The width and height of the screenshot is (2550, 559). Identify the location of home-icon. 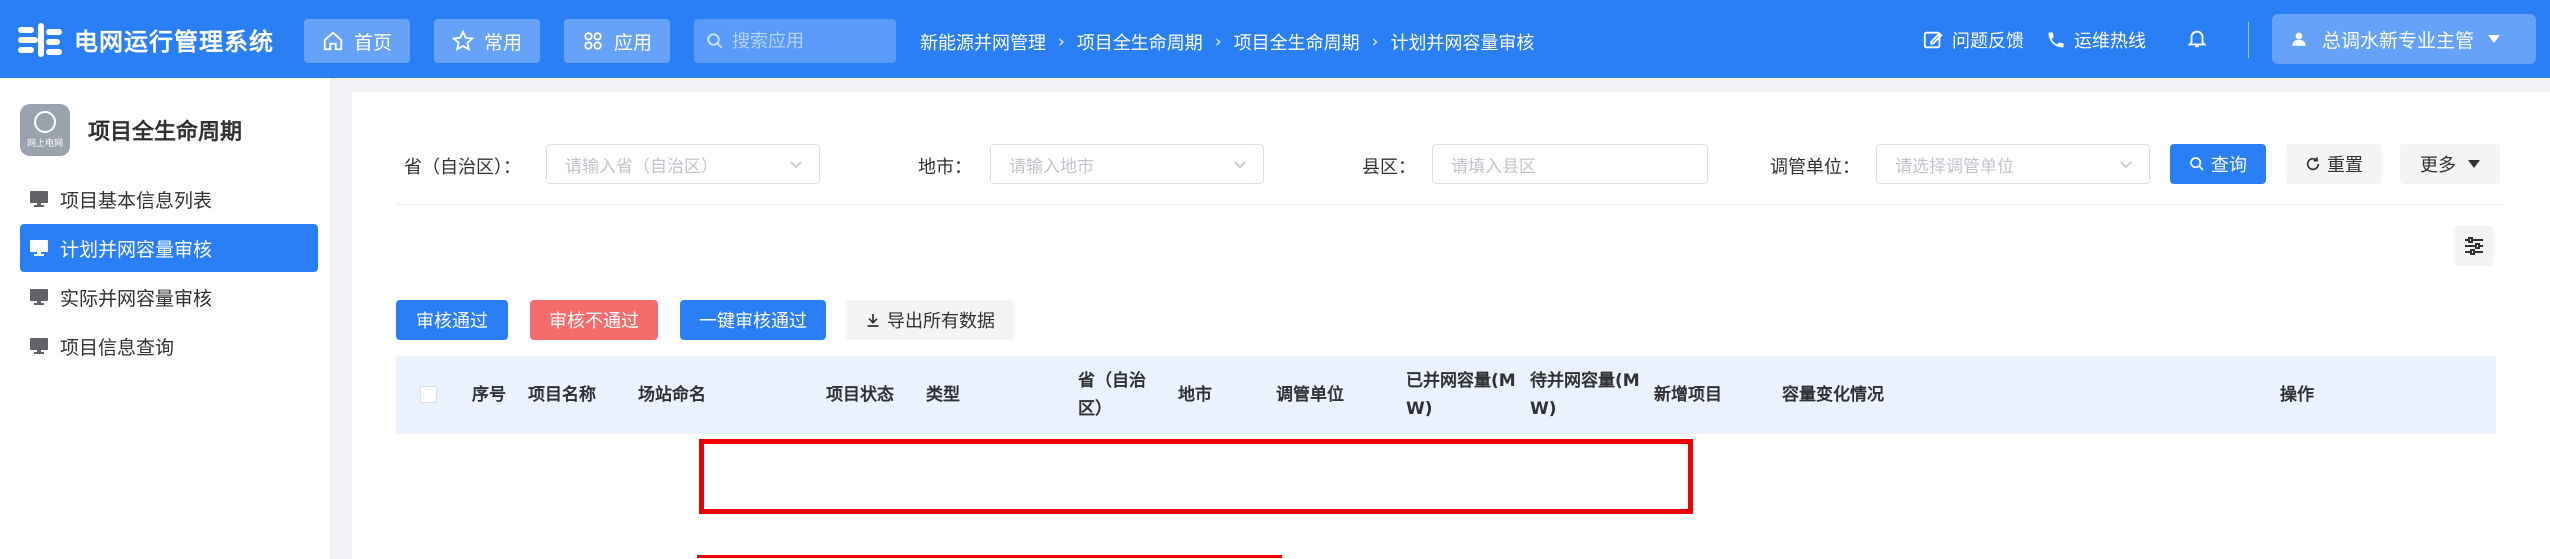
(333, 41).